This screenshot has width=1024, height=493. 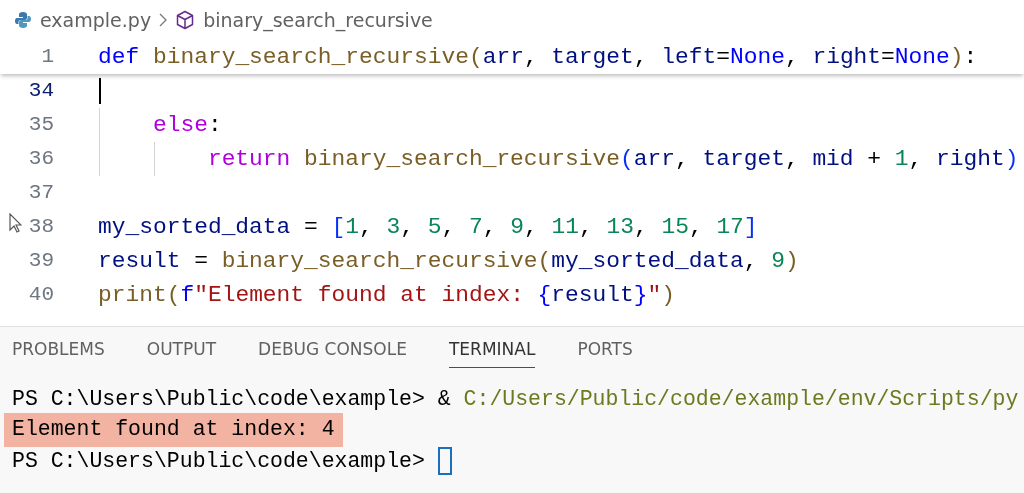 What do you see at coordinates (58, 347) in the screenshot?
I see `panel-tab: PROBLEMS` at bounding box center [58, 347].